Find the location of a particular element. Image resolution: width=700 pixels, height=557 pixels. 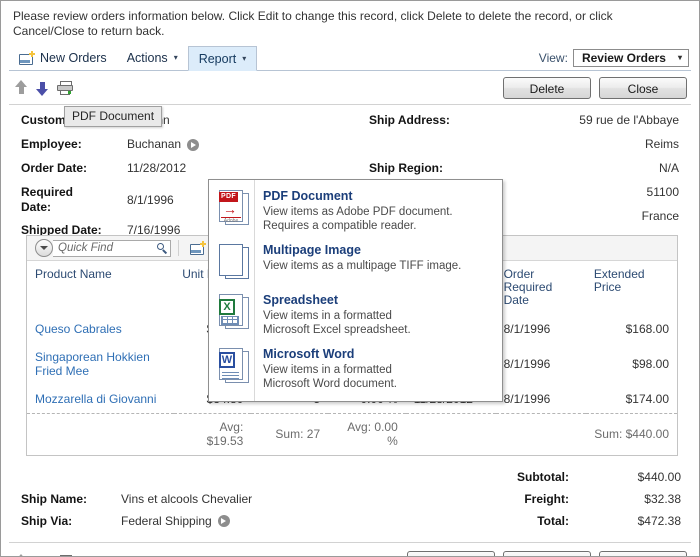

field-value: Buchanan is located at coordinates (154, 144).